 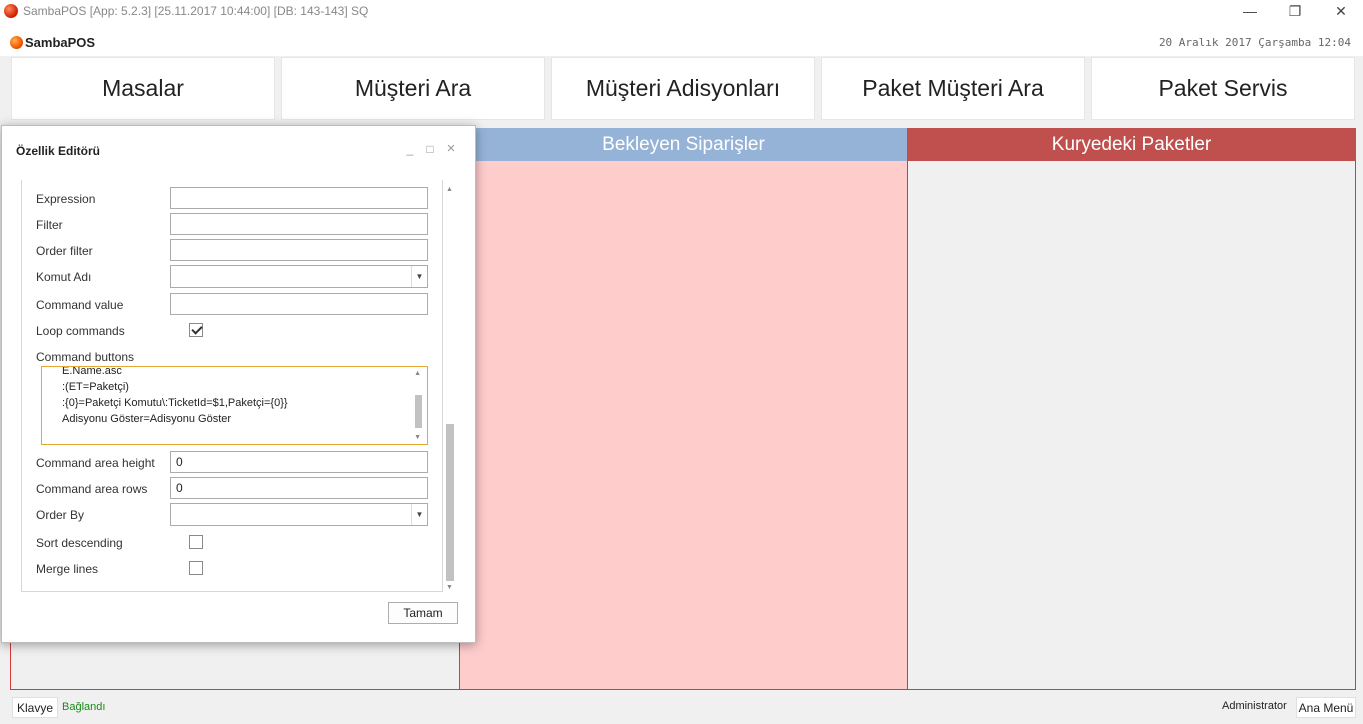 I want to click on komut-adi-label: Komut Adı, so click(x=64, y=277).